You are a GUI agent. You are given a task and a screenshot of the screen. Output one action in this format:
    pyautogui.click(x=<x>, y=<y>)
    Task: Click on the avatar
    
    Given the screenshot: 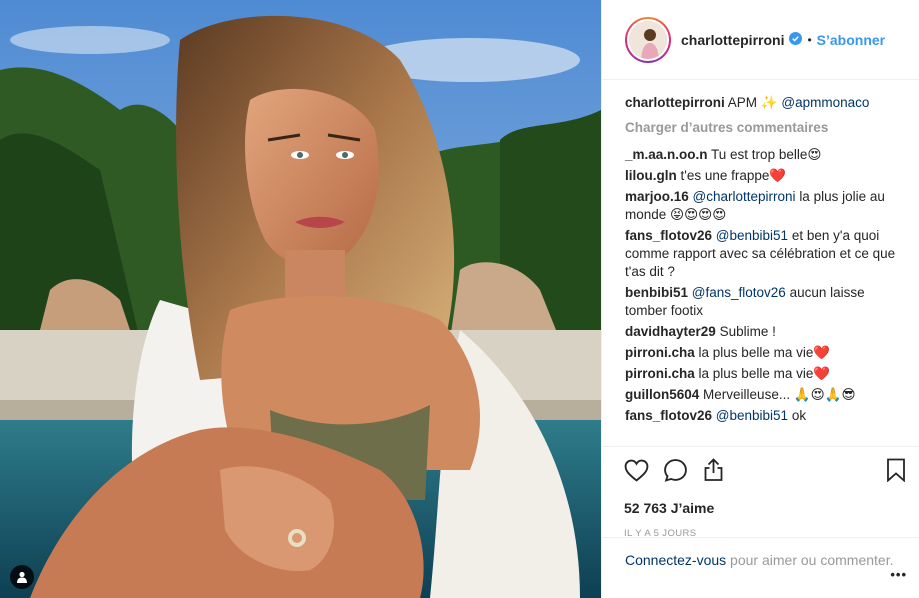 What is the action you would take?
    pyautogui.click(x=648, y=39)
    